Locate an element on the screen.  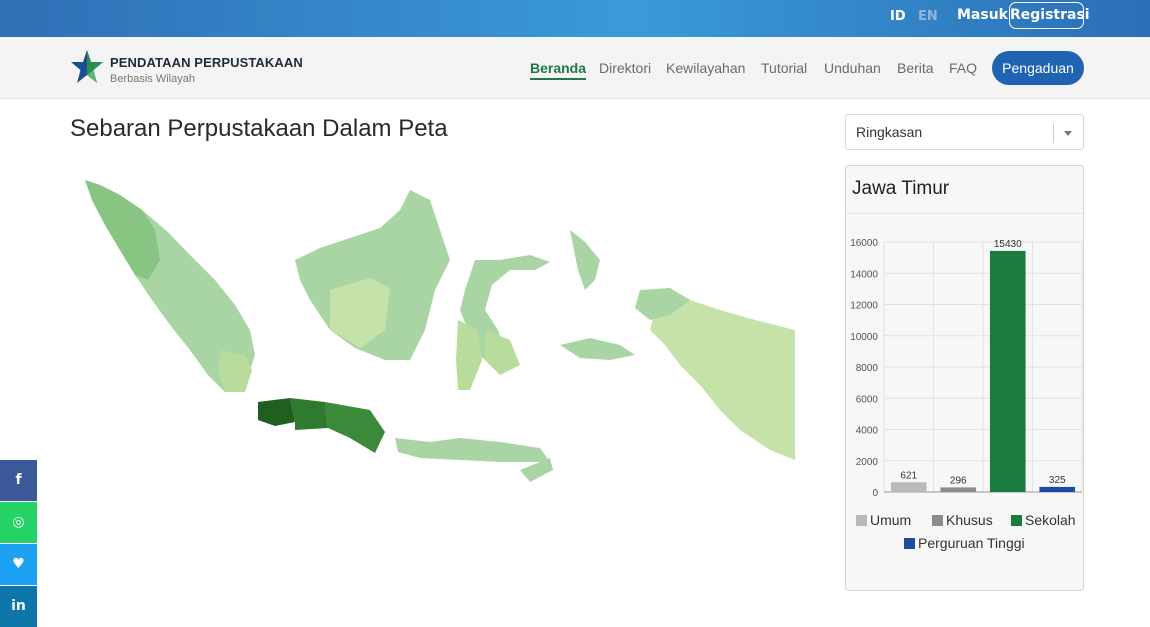
bar-value-label: 325 is located at coordinates (1057, 480).